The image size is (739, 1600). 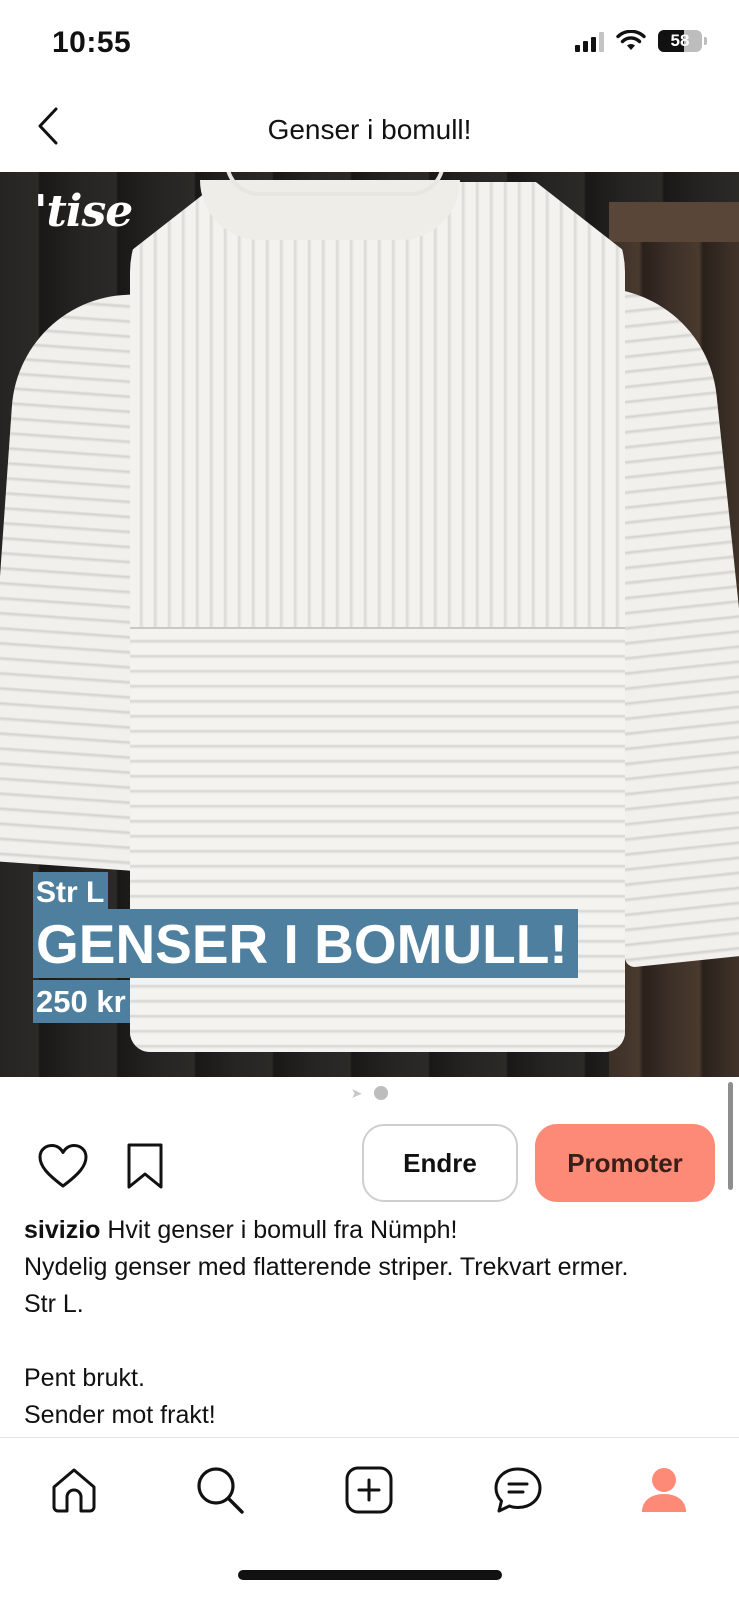 What do you see at coordinates (356, 1092) in the screenshot?
I see `location-arrow-icon: ➤` at bounding box center [356, 1092].